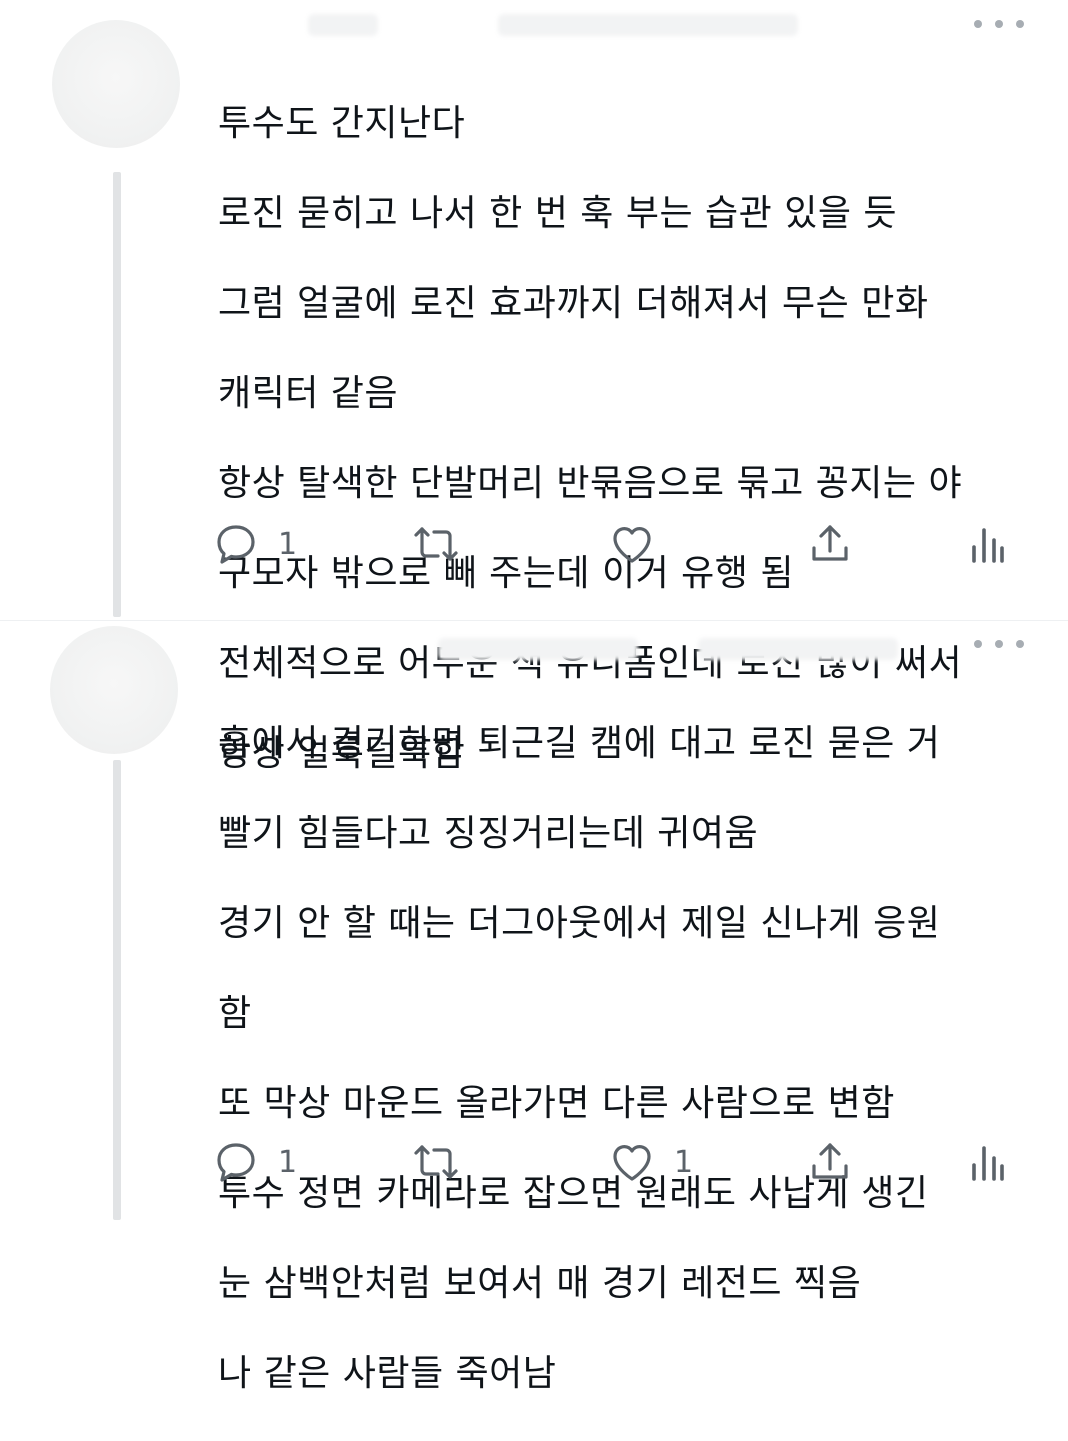  What do you see at coordinates (540, 1283) in the screenshot?
I see `tweet-line: 눈 삼백안처럼 보여서 매 경기 레전드 찍음` at bounding box center [540, 1283].